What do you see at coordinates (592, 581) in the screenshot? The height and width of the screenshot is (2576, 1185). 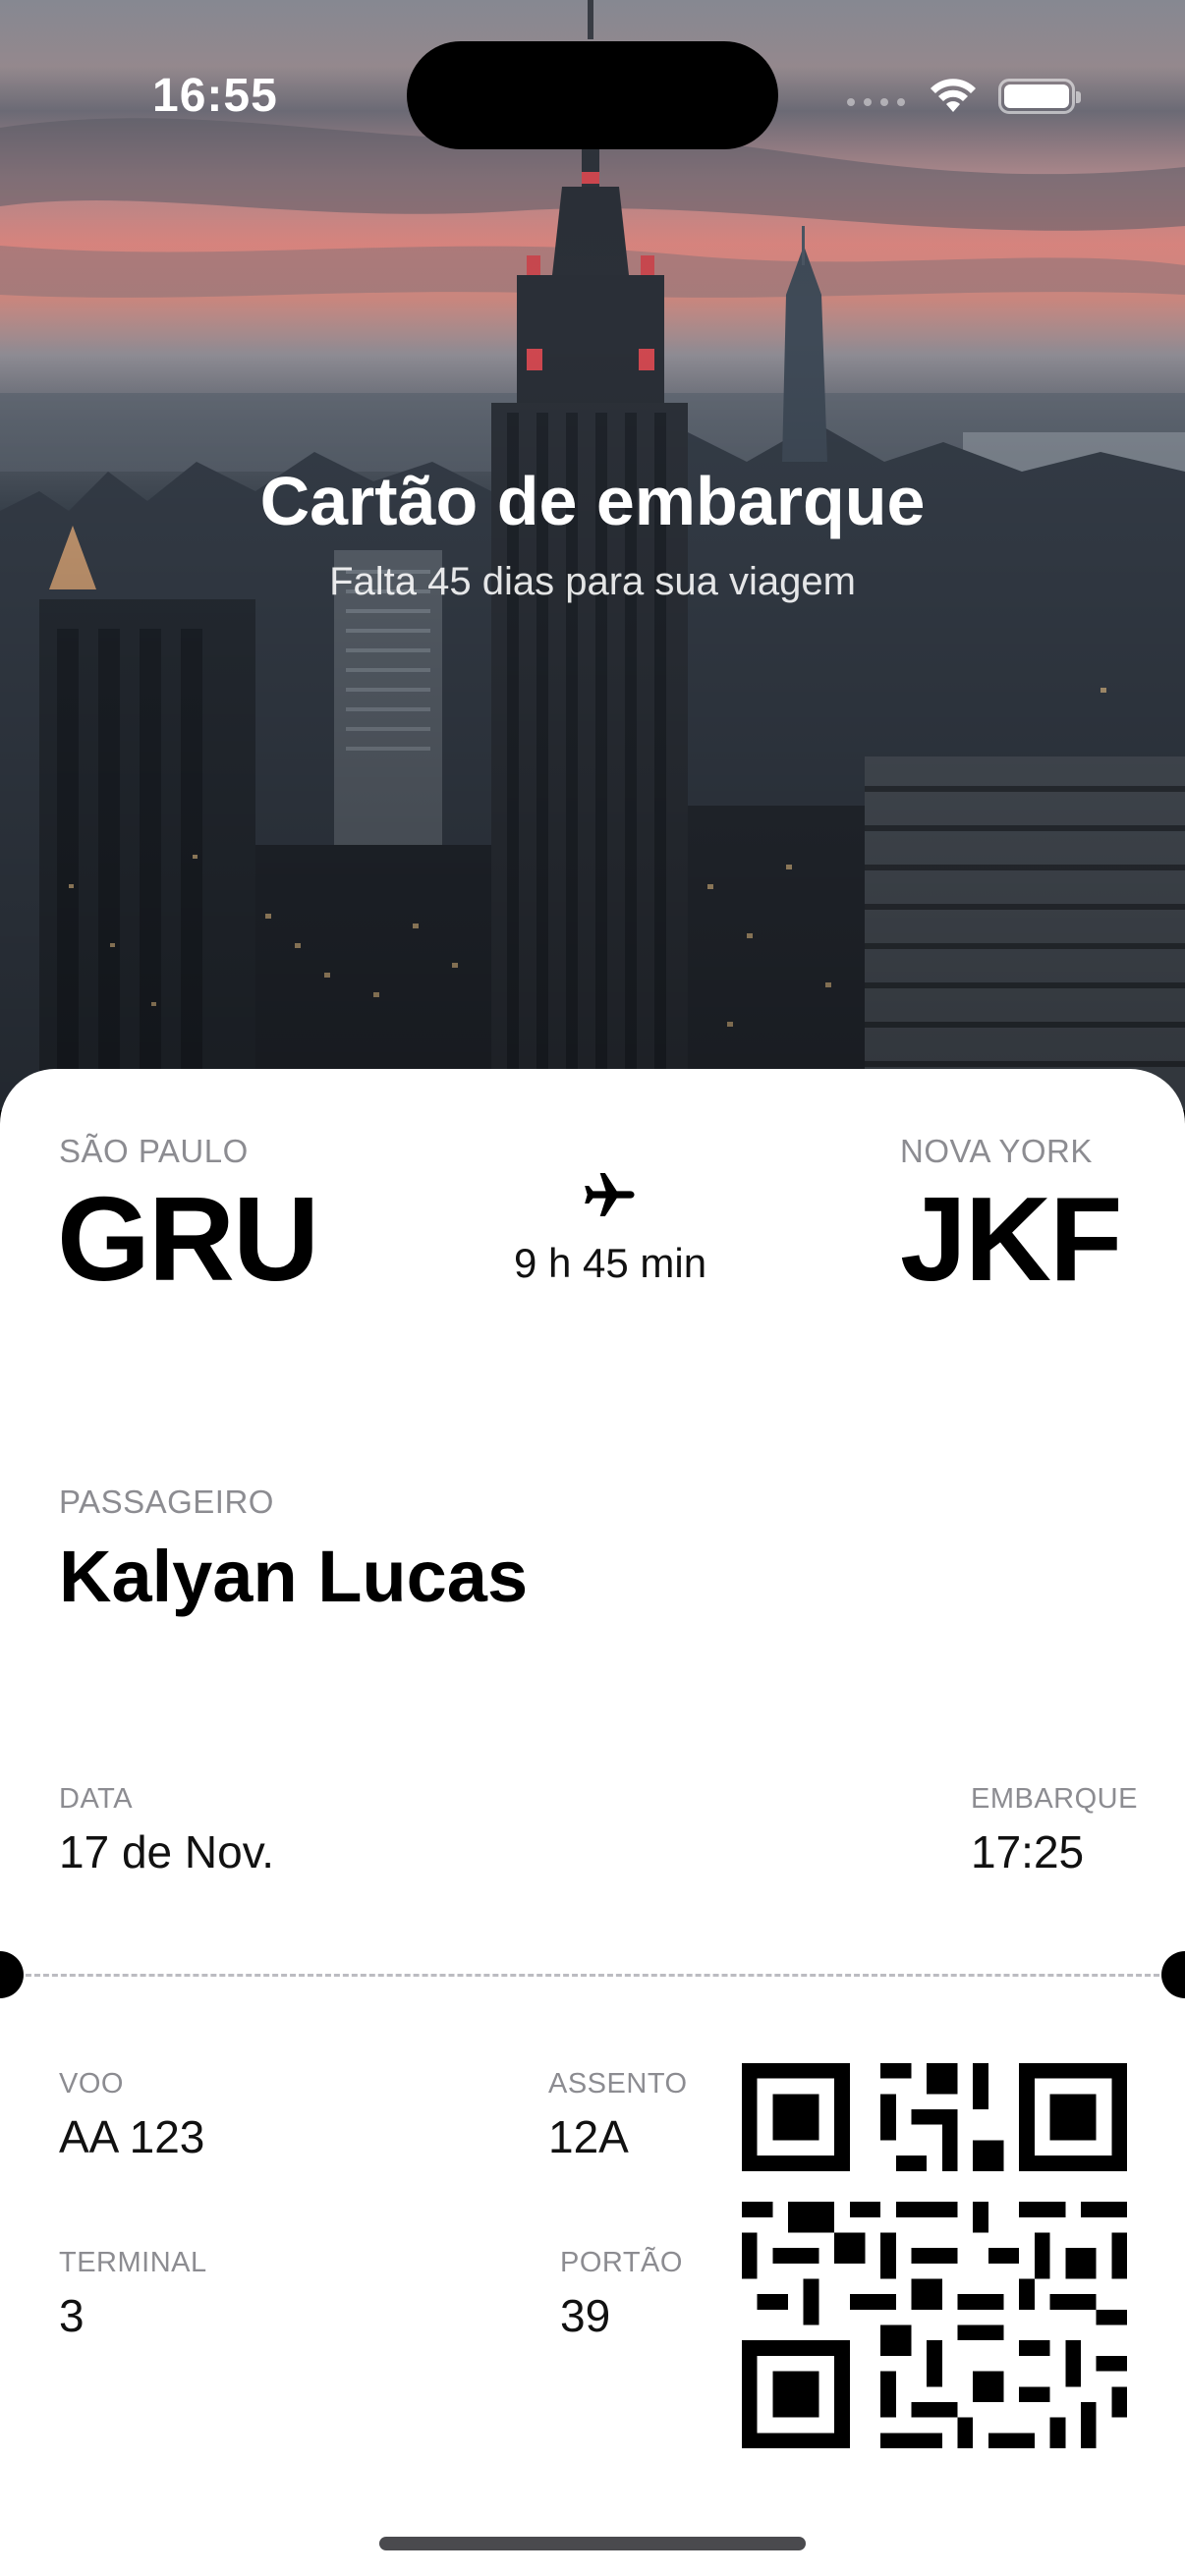 I see `trip-countdown-subtitle: Falta 45 dias para sua viagem` at bounding box center [592, 581].